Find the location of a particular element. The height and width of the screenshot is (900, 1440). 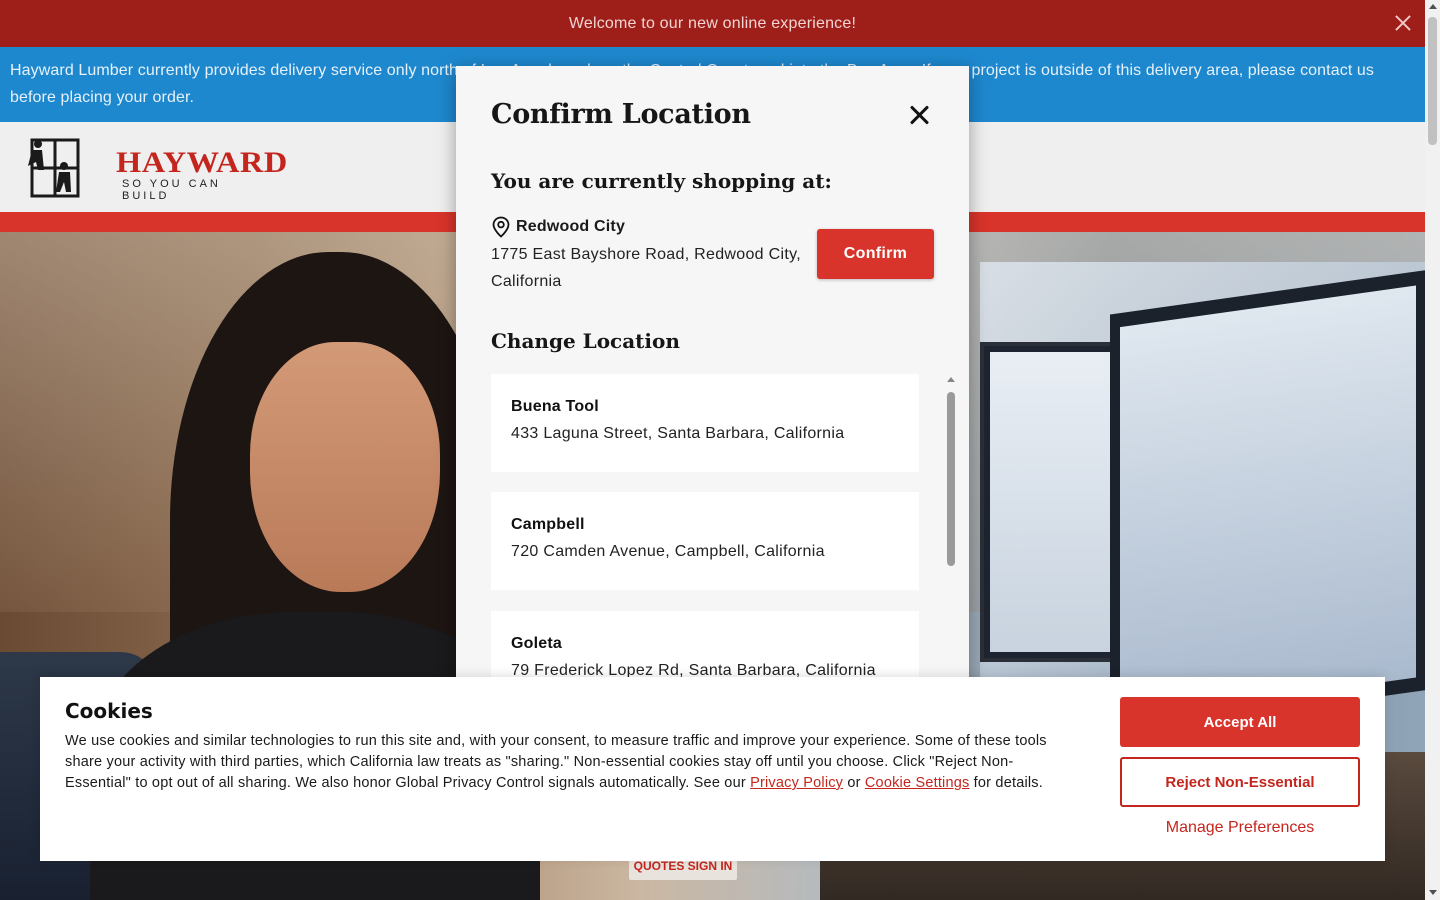

map-pin-icon is located at coordinates (501, 227).